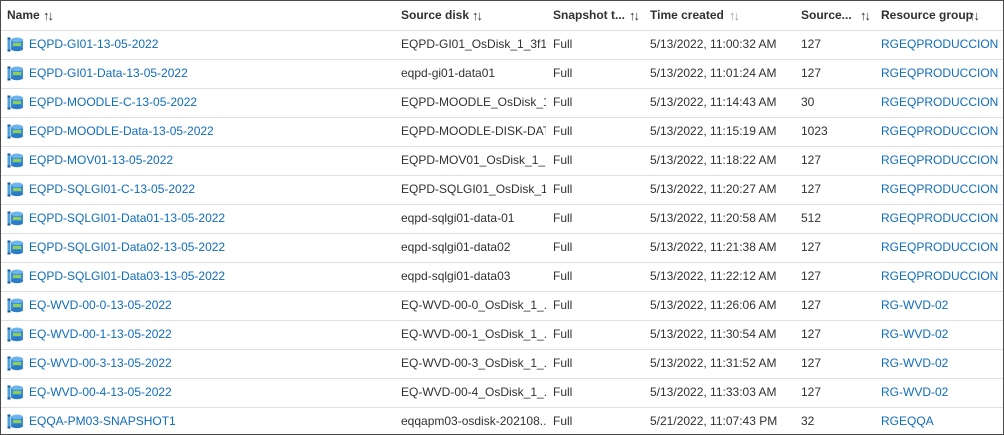 The width and height of the screenshot is (1004, 435). Describe the element at coordinates (722, 15) in the screenshot. I see `col-header-time-created: Time created ↑↓` at that location.